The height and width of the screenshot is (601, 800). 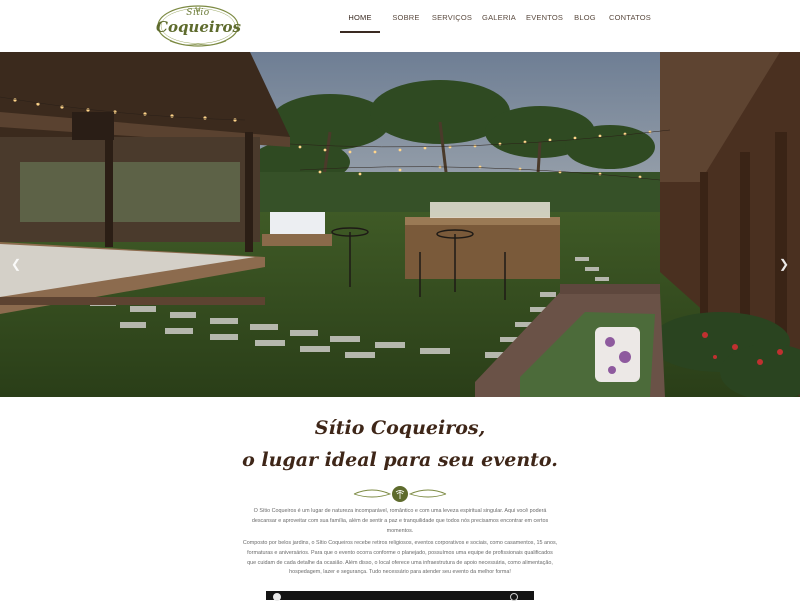 I want to click on nav-eventos: EVENTOS, so click(x=544, y=26).